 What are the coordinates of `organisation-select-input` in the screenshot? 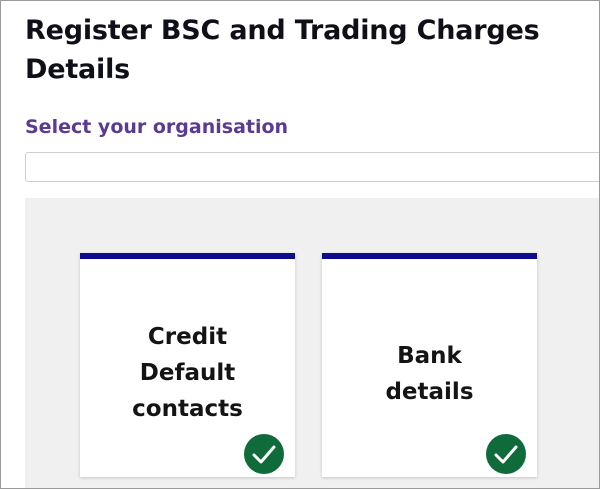 It's located at (312, 167).